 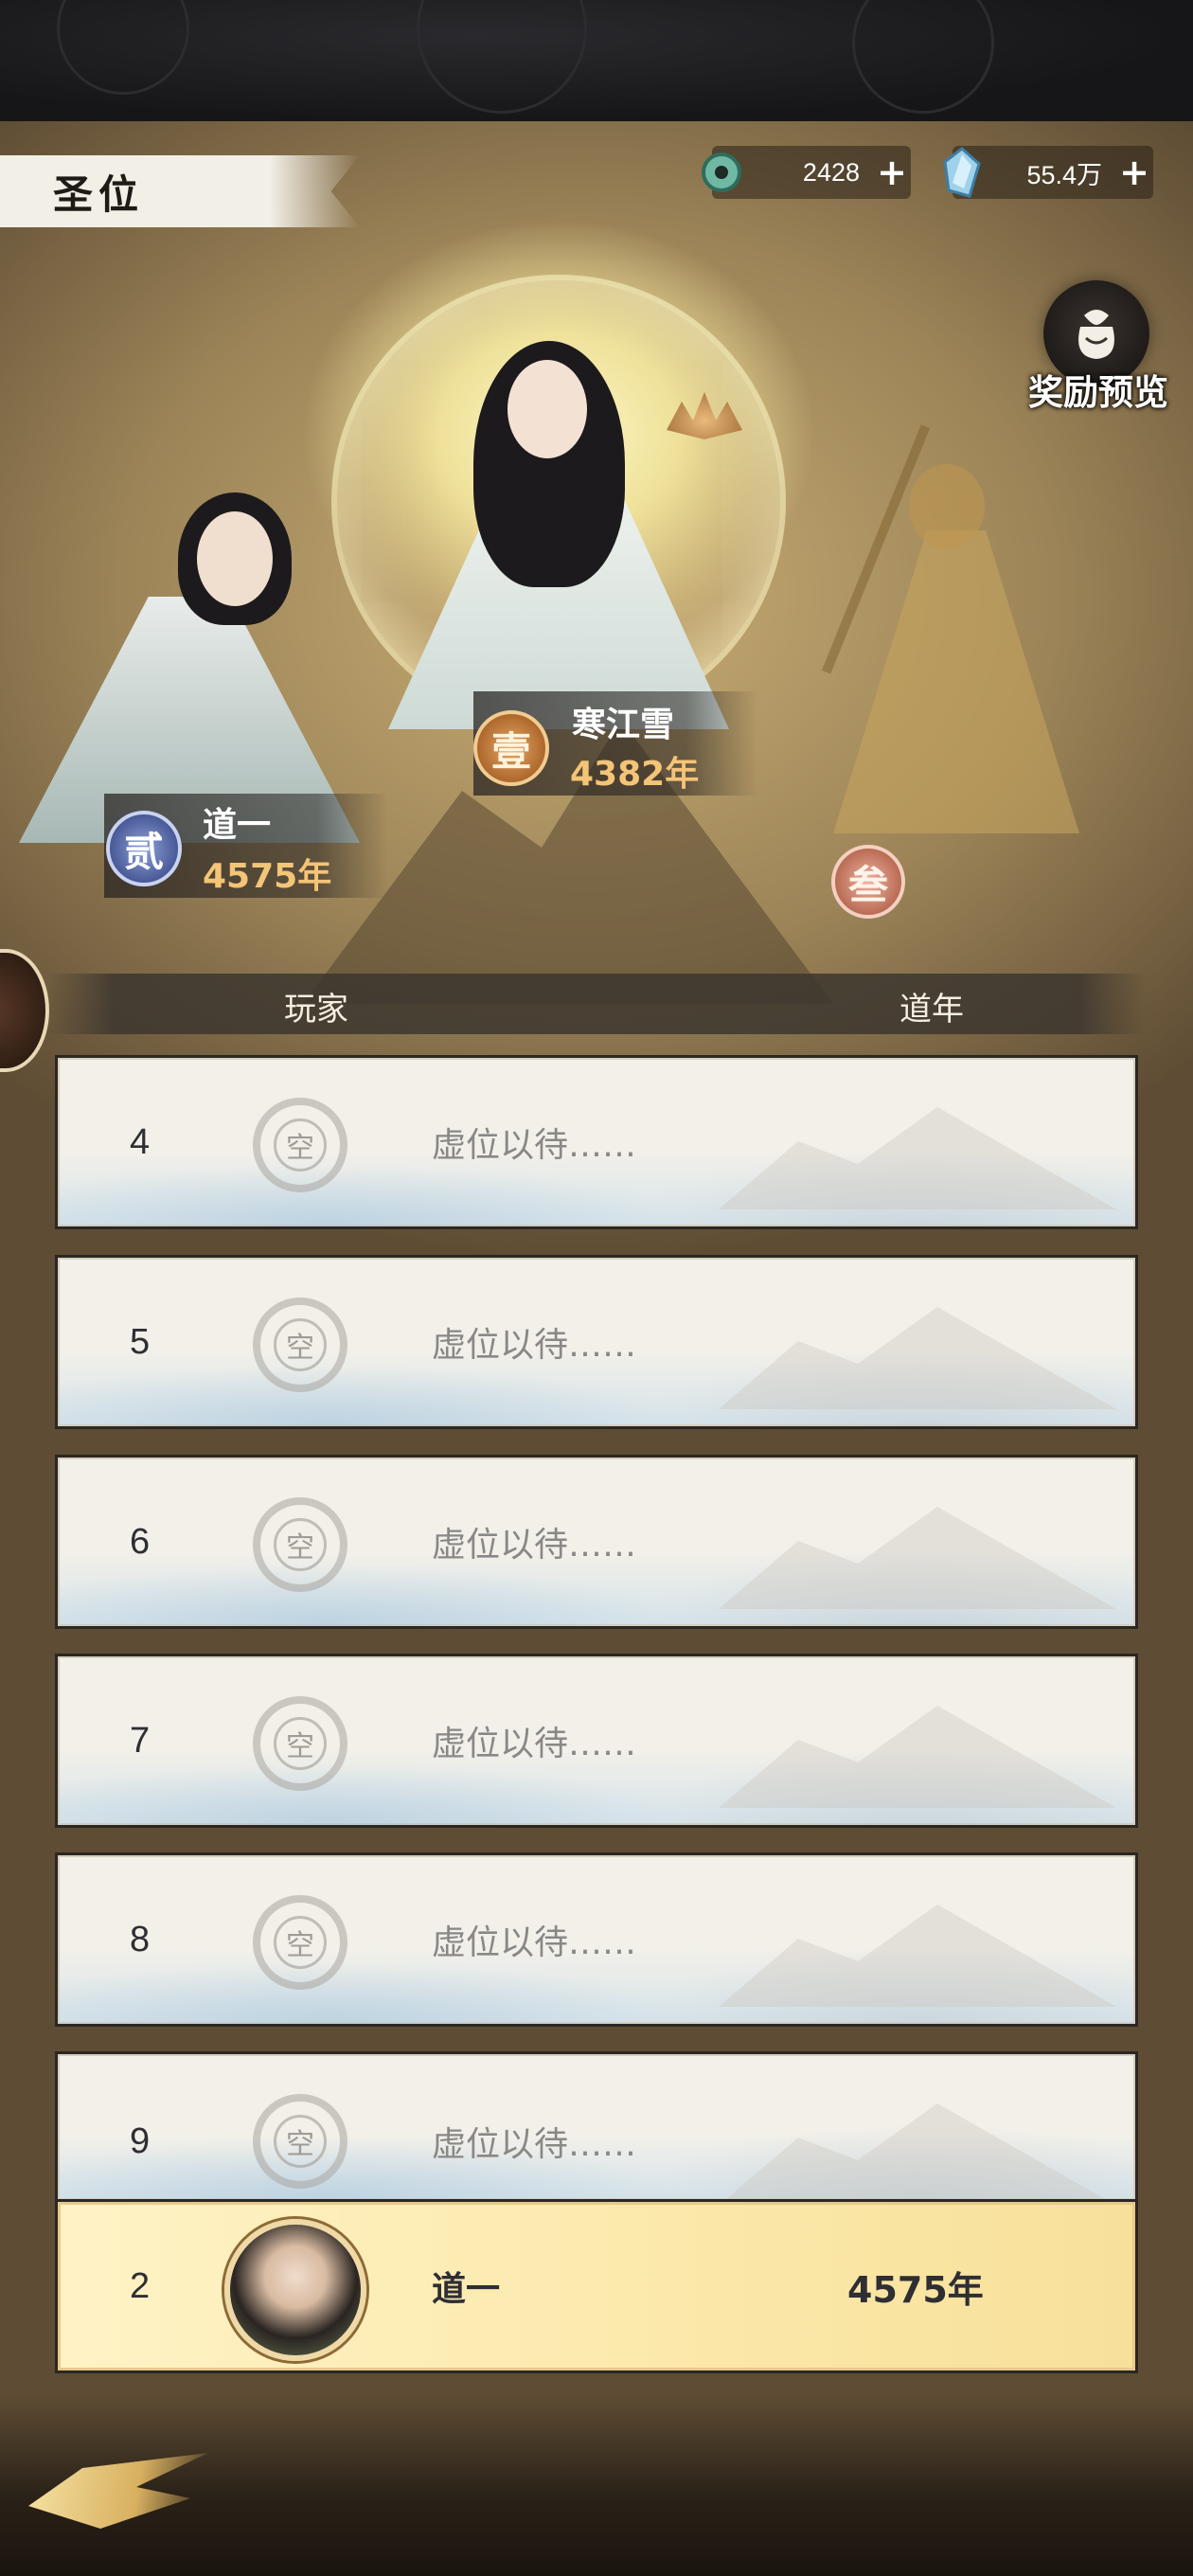 I want to click on first-place-name: 寒江雪, so click(x=623, y=725).